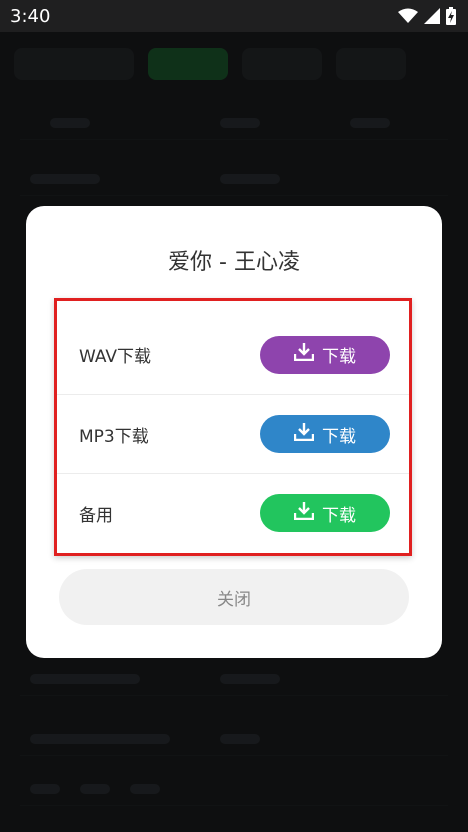 This screenshot has width=468, height=832. Describe the element at coordinates (234, 597) in the screenshot. I see `close-button: 关闭` at that location.